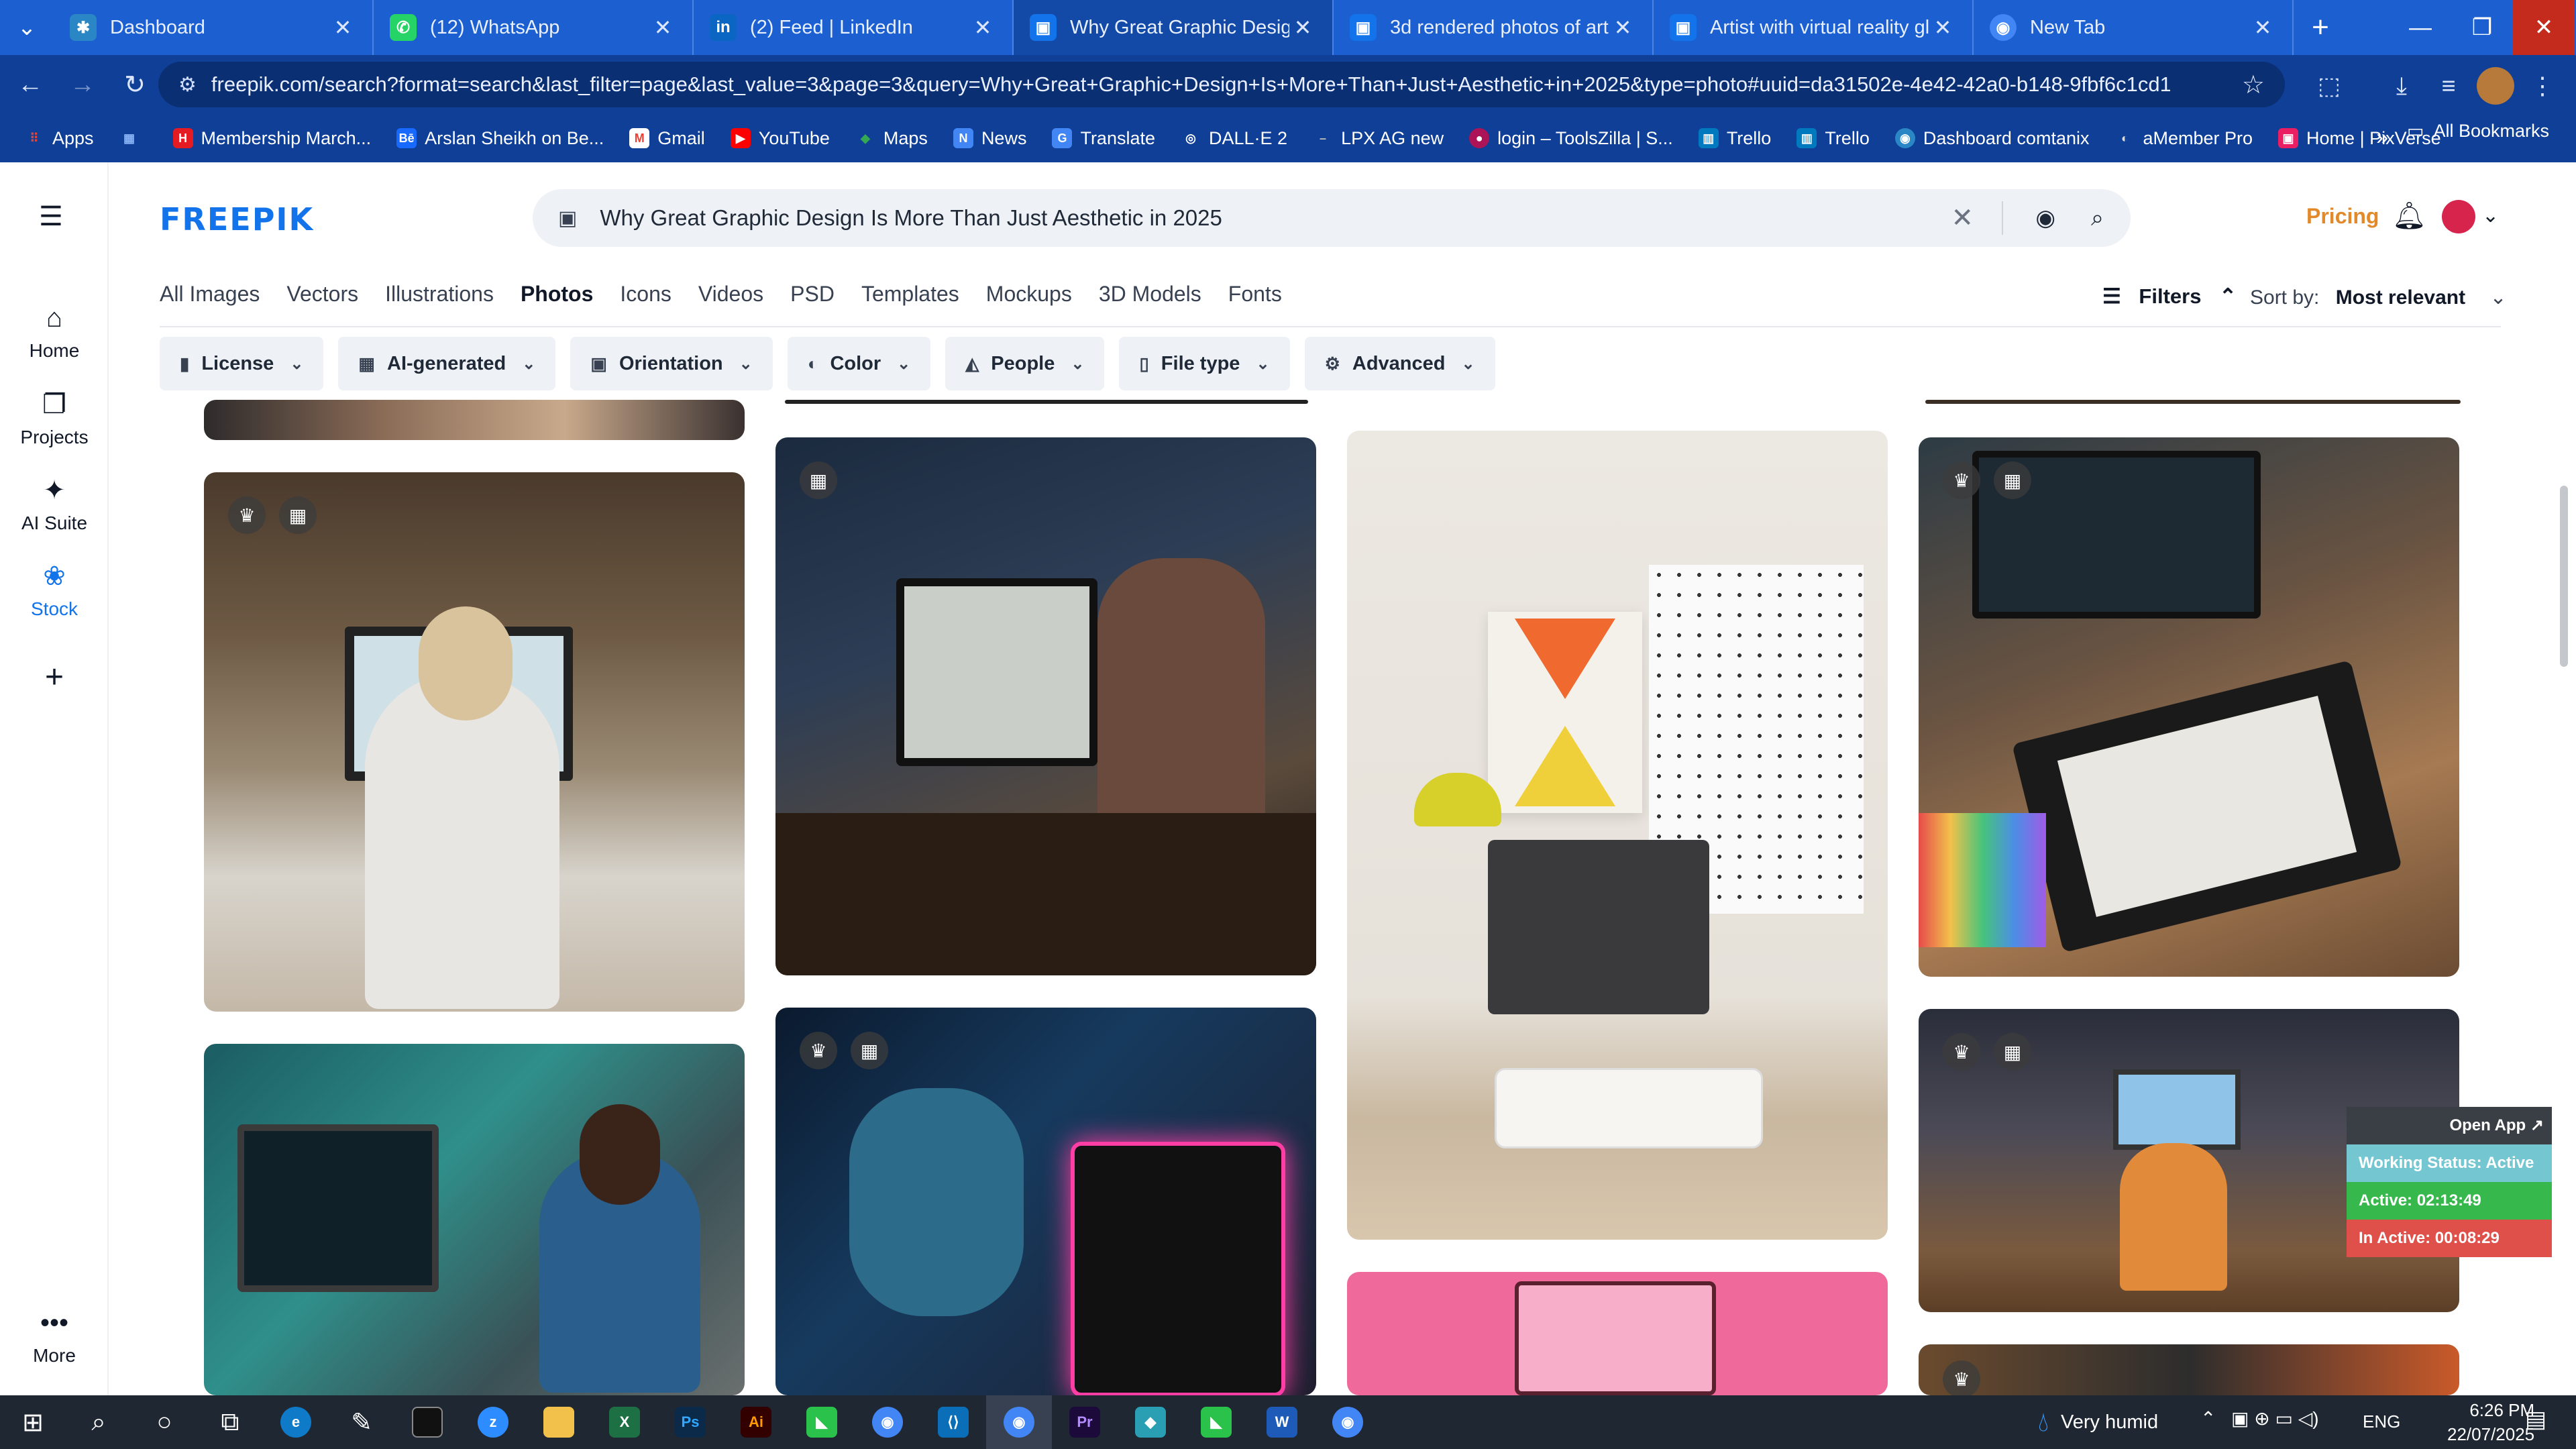 The image size is (2576, 1449). What do you see at coordinates (859, 363) in the screenshot?
I see `filter-color: ◐ Color ⌄` at bounding box center [859, 363].